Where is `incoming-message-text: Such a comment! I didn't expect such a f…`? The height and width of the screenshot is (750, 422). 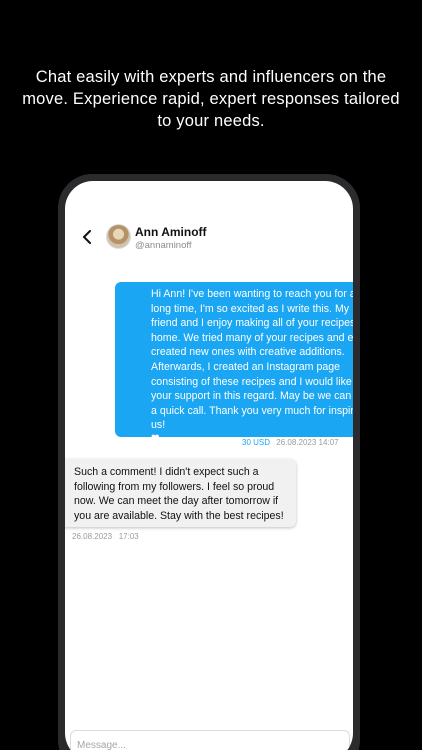 incoming-message-text: Such a comment! I didn't expect such a f… is located at coordinates (179, 494).